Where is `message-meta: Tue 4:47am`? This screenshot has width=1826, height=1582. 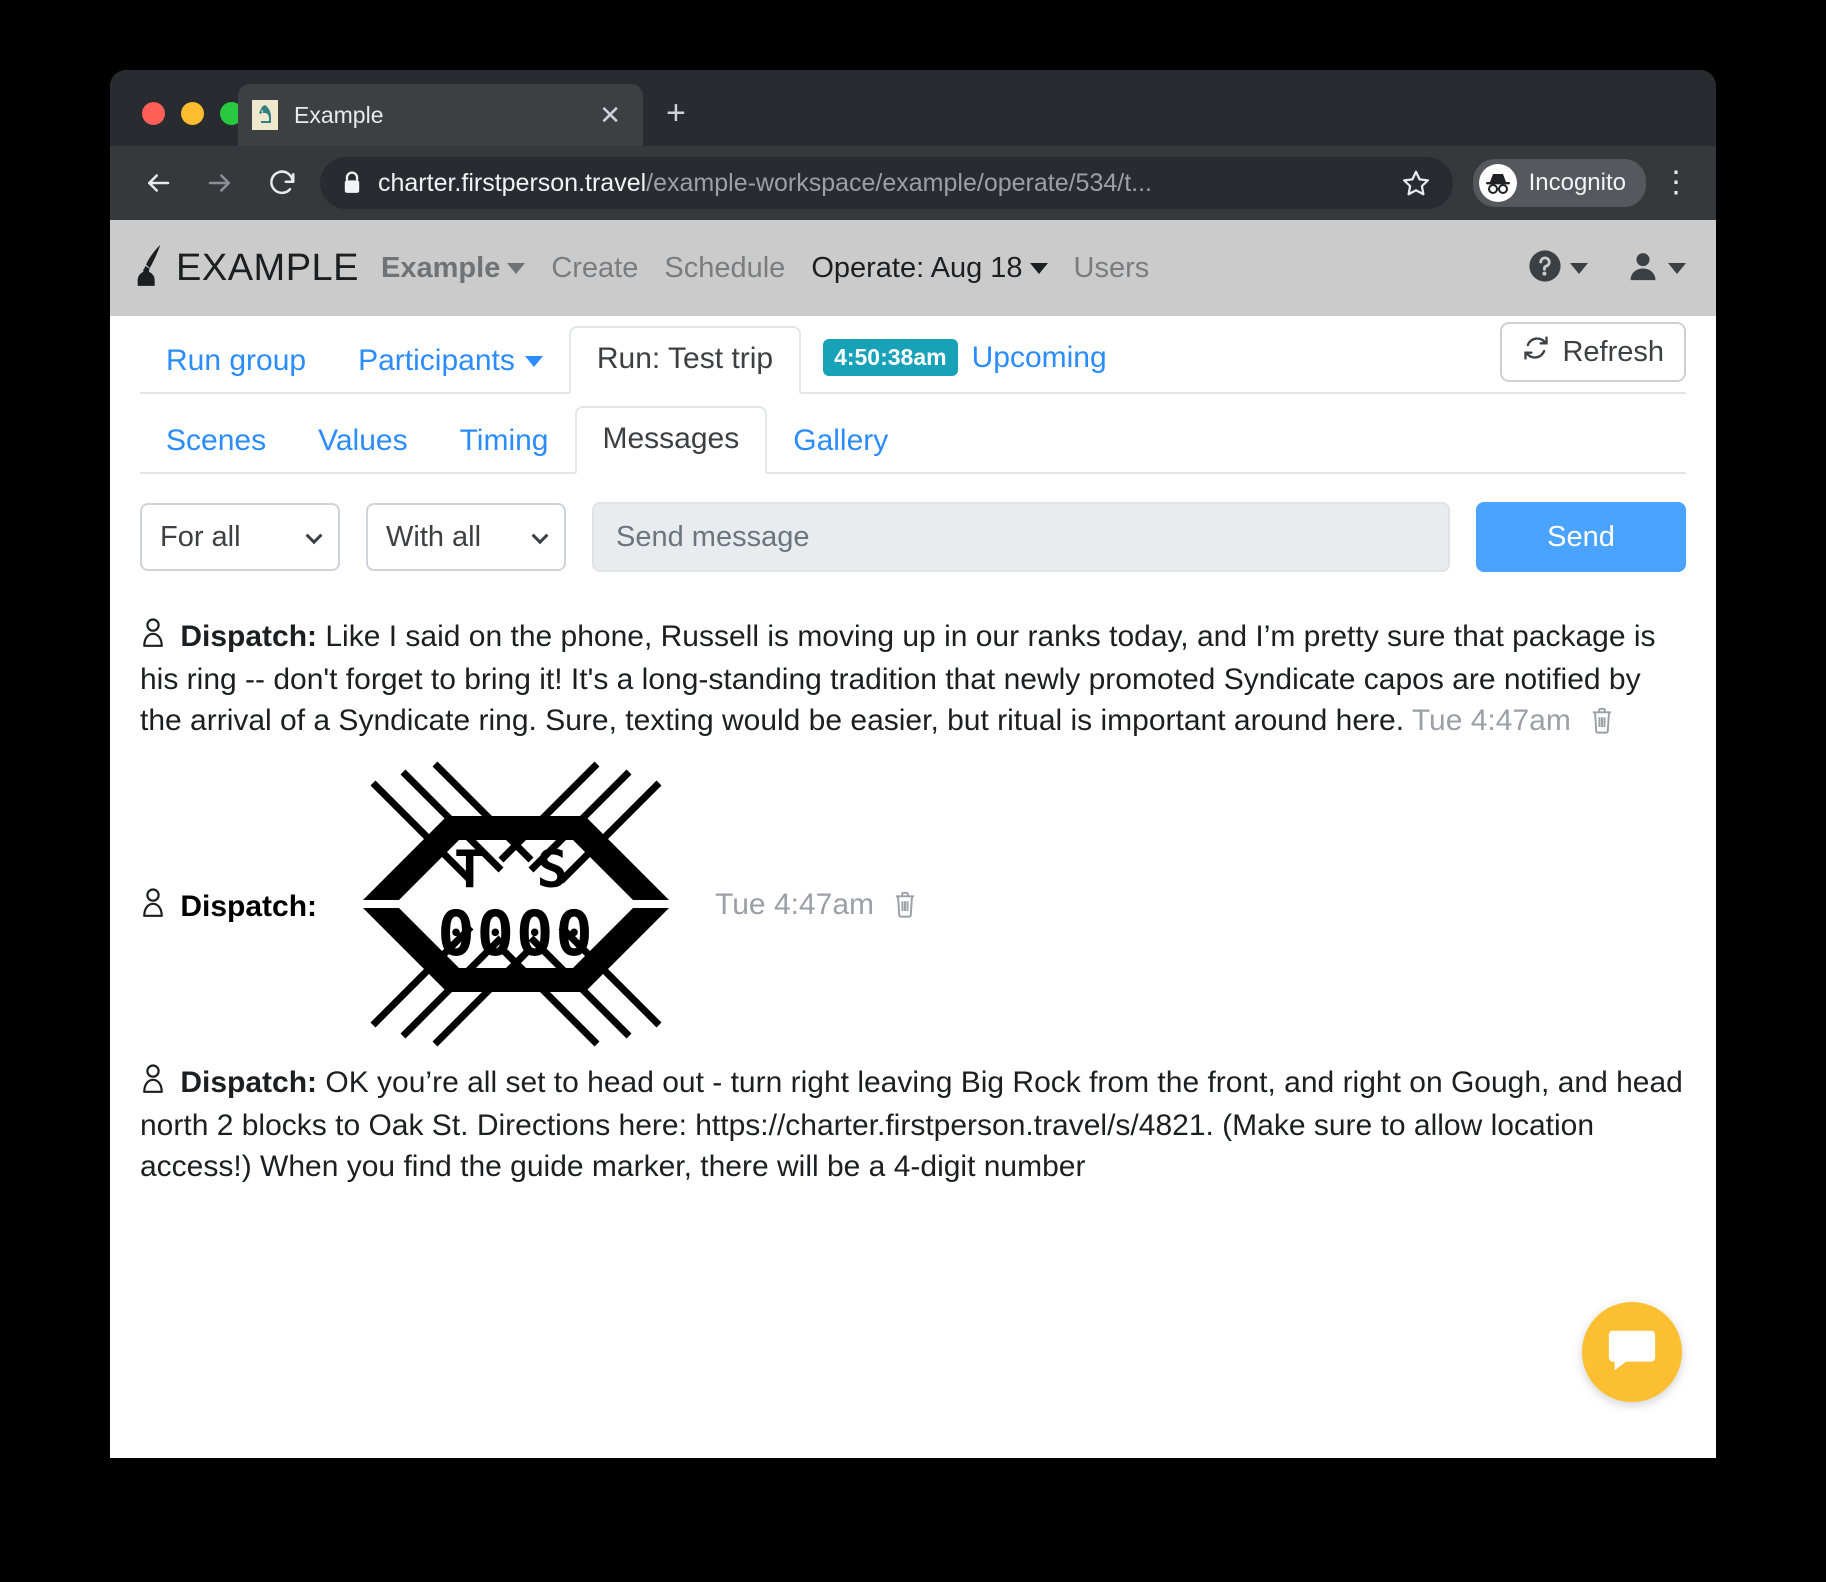
message-meta: Tue 4:47am is located at coordinates (816, 907).